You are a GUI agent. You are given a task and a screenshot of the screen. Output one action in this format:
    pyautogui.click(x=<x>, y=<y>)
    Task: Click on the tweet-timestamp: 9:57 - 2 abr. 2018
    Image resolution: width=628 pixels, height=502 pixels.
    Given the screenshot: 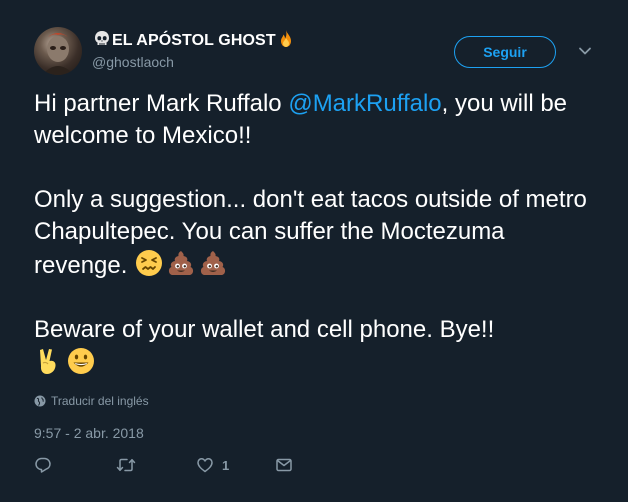 What is the action you would take?
    pyautogui.click(x=89, y=433)
    